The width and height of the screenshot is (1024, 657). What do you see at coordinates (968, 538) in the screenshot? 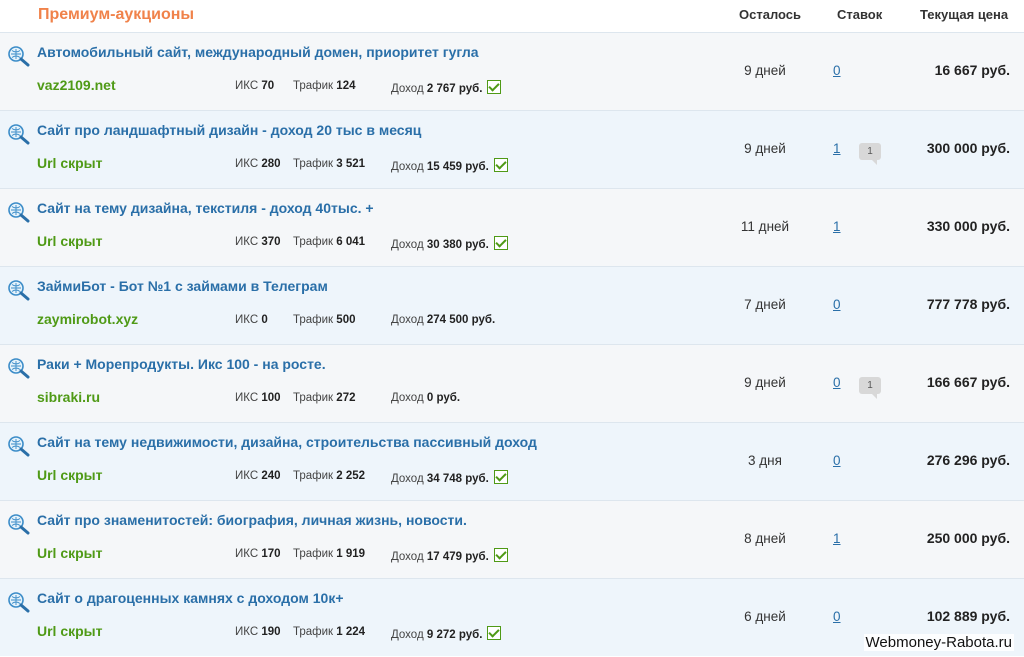
I see `current-price: 250 000 руб.` at bounding box center [968, 538].